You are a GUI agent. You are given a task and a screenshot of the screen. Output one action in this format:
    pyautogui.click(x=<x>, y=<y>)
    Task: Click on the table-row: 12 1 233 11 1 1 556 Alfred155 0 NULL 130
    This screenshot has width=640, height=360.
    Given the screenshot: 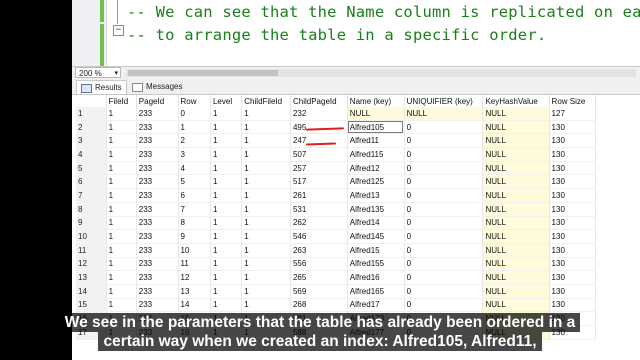 What is the action you would take?
    pyautogui.click(x=336, y=264)
    